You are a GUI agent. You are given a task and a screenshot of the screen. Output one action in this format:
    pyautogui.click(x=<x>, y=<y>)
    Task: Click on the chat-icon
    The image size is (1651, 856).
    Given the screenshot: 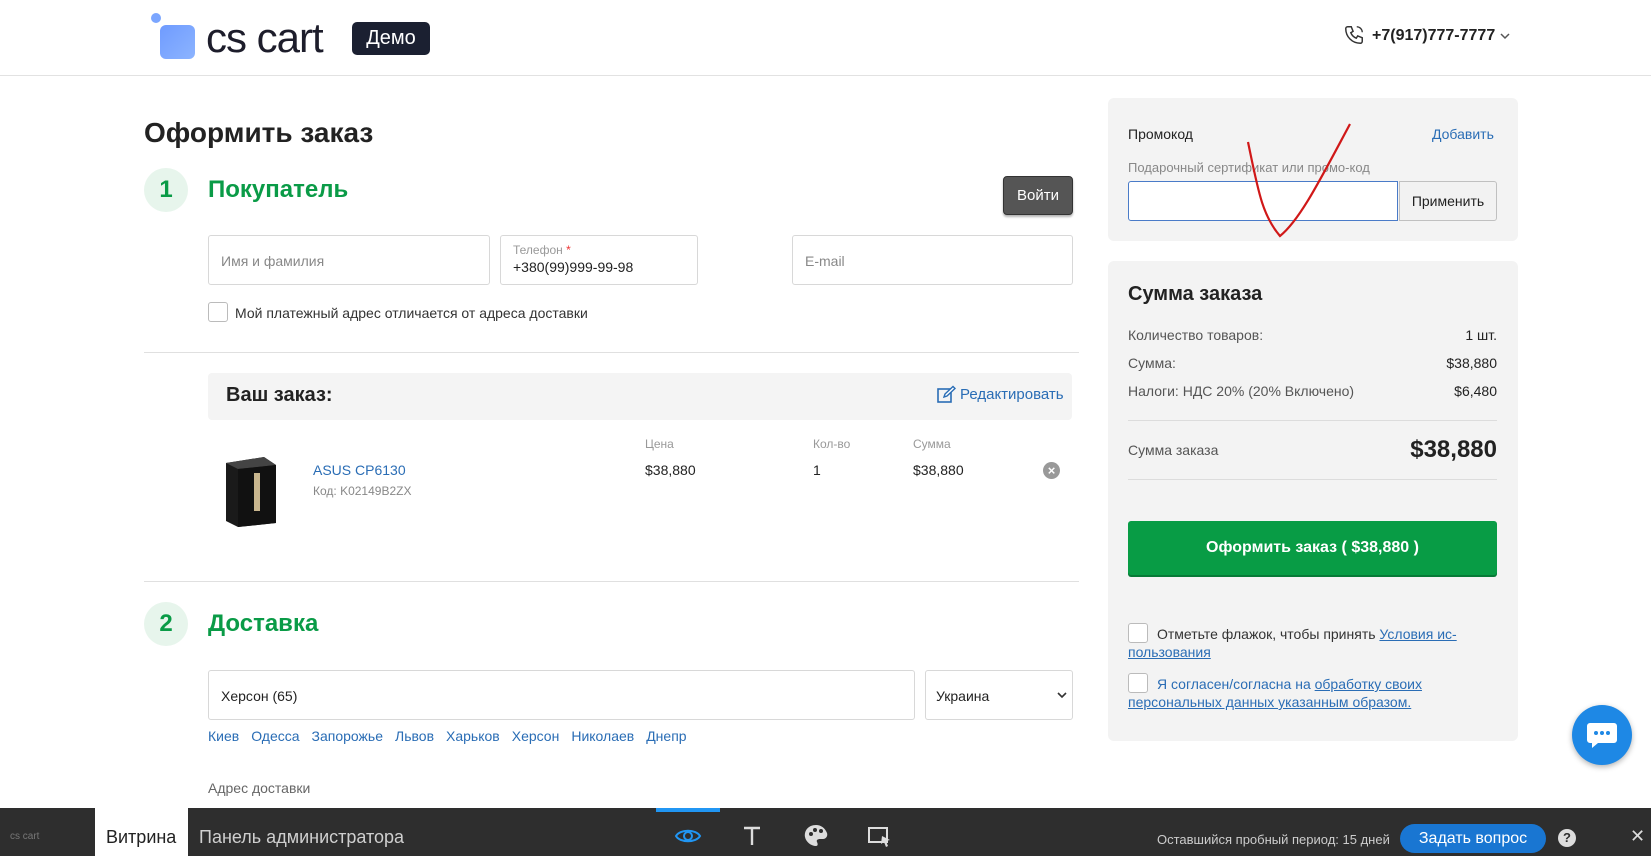 What is the action you would take?
    pyautogui.click(x=1602, y=735)
    